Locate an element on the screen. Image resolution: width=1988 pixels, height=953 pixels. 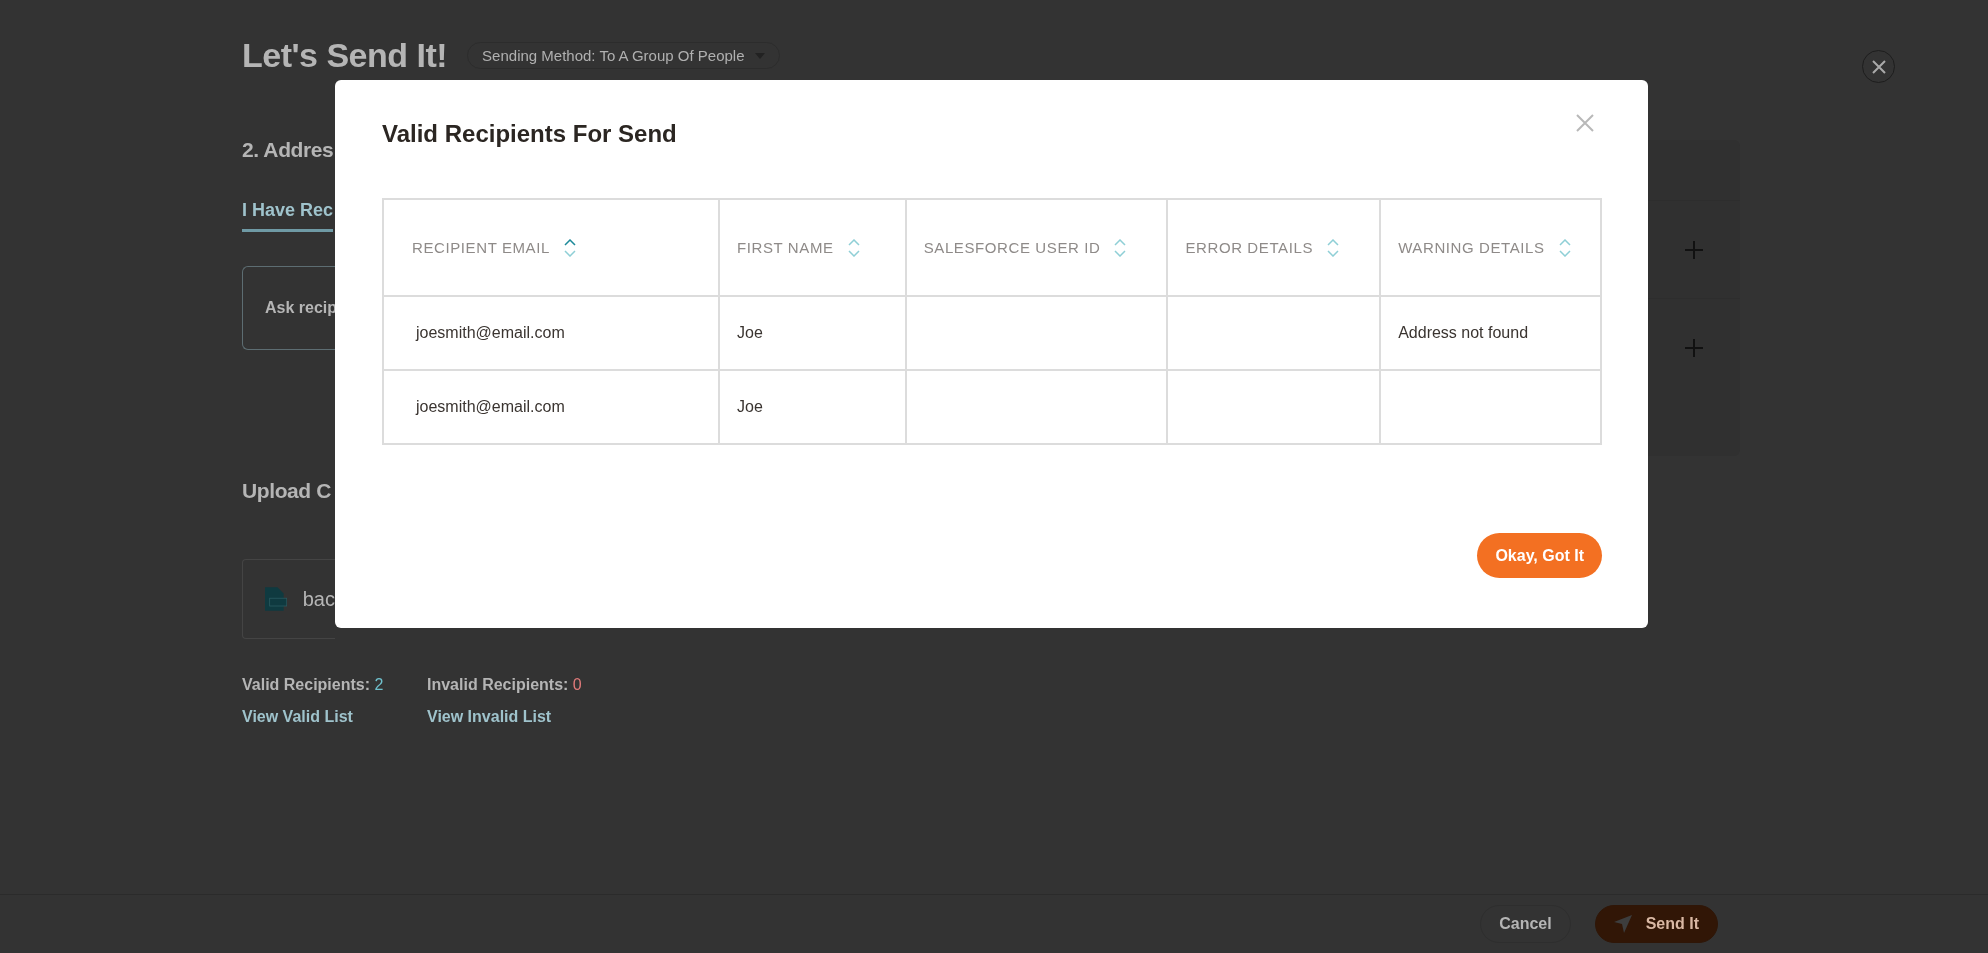
upload-heading: Upload C is located at coordinates (286, 491).